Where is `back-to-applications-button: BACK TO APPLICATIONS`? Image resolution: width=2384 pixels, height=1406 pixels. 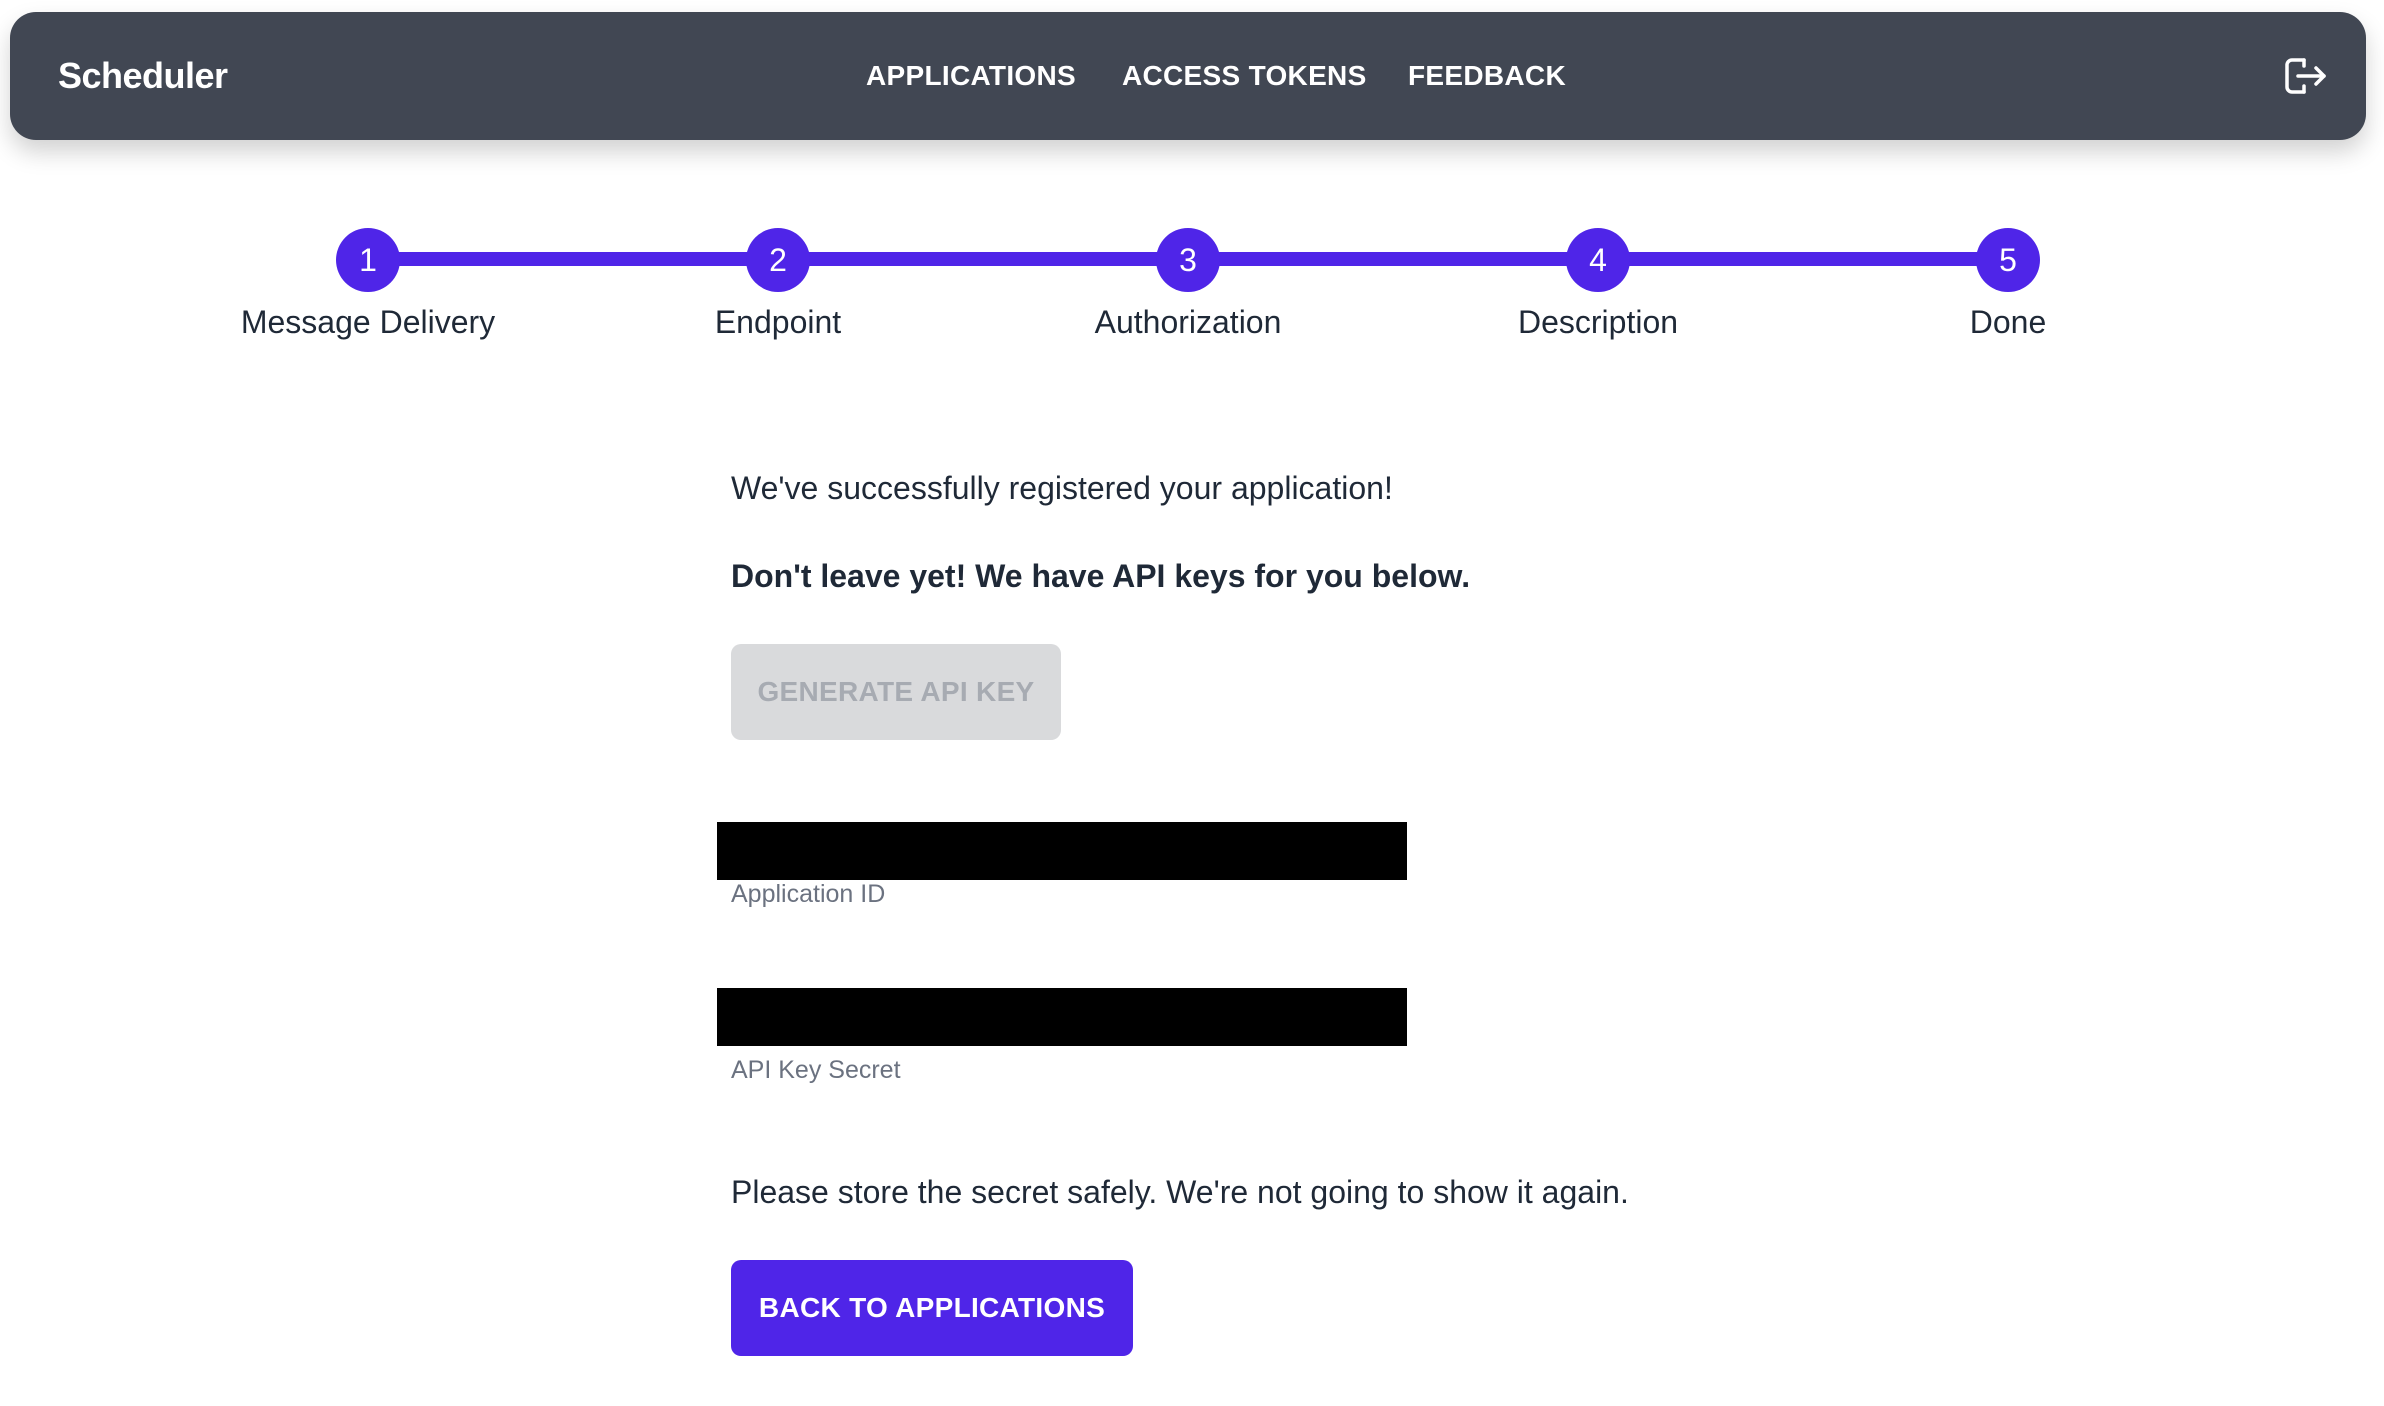 back-to-applications-button: BACK TO APPLICATIONS is located at coordinates (932, 1308).